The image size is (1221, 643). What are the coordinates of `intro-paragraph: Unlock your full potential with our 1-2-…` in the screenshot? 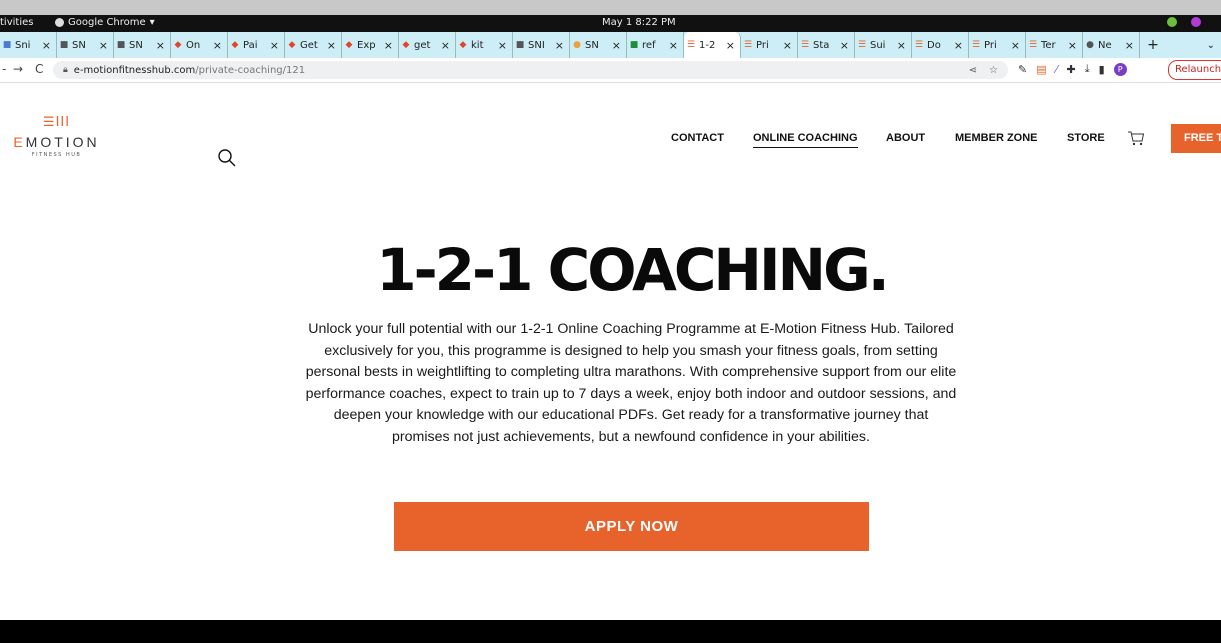 It's located at (631, 383).